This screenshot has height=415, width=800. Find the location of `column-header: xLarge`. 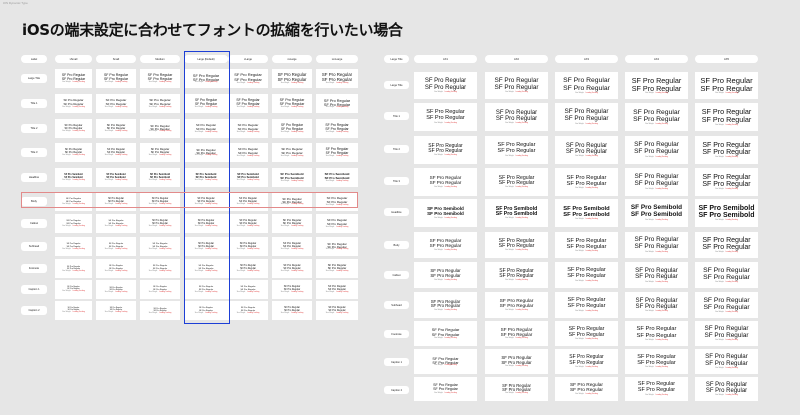

column-header: xLarge is located at coordinates (248, 59).